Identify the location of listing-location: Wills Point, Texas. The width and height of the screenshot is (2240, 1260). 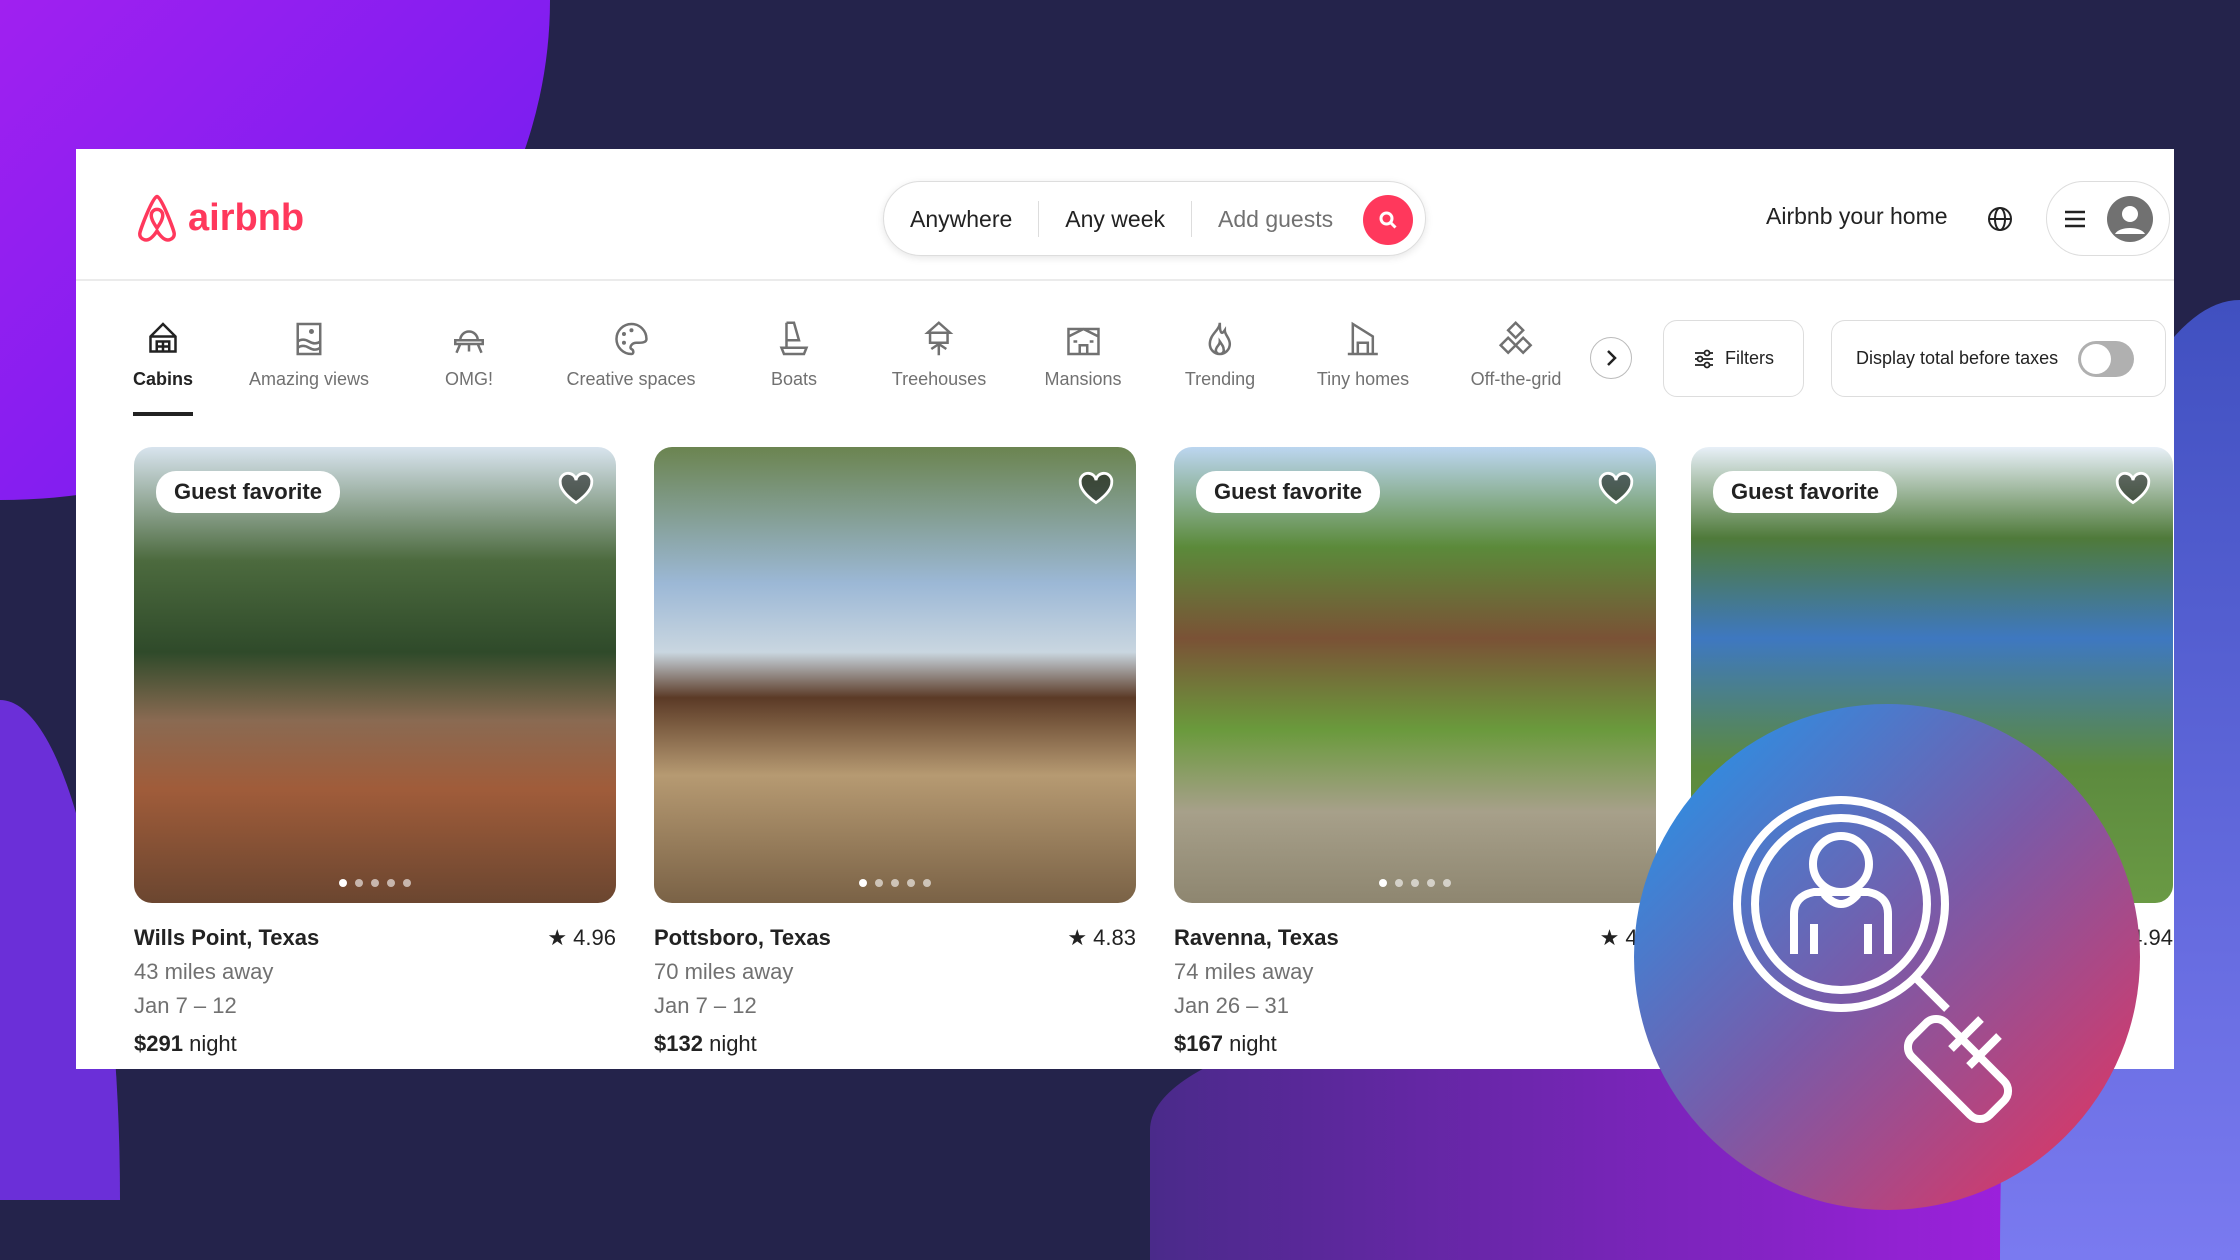
(227, 937).